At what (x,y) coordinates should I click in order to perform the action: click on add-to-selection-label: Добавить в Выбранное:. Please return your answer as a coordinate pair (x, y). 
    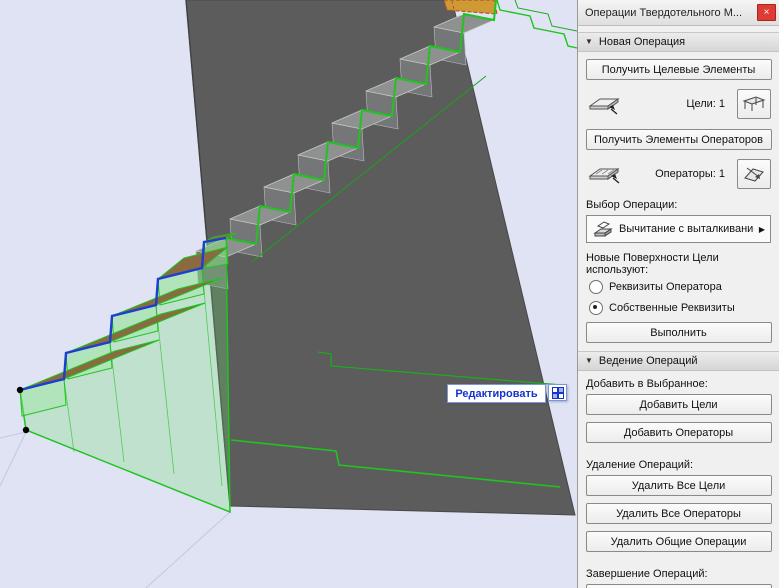
    Looking at the image, I should click on (647, 384).